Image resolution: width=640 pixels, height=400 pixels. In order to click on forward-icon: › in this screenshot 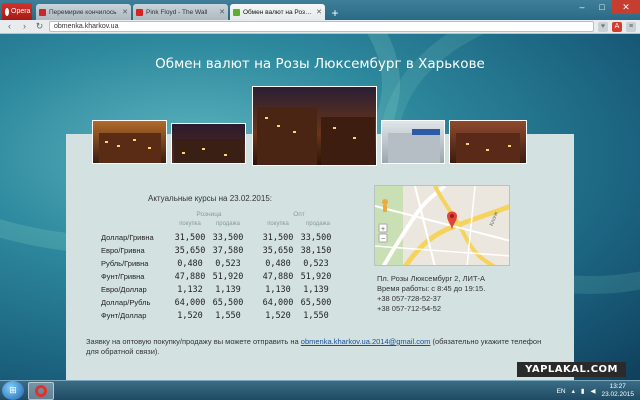, I will do `click(24, 26)`.